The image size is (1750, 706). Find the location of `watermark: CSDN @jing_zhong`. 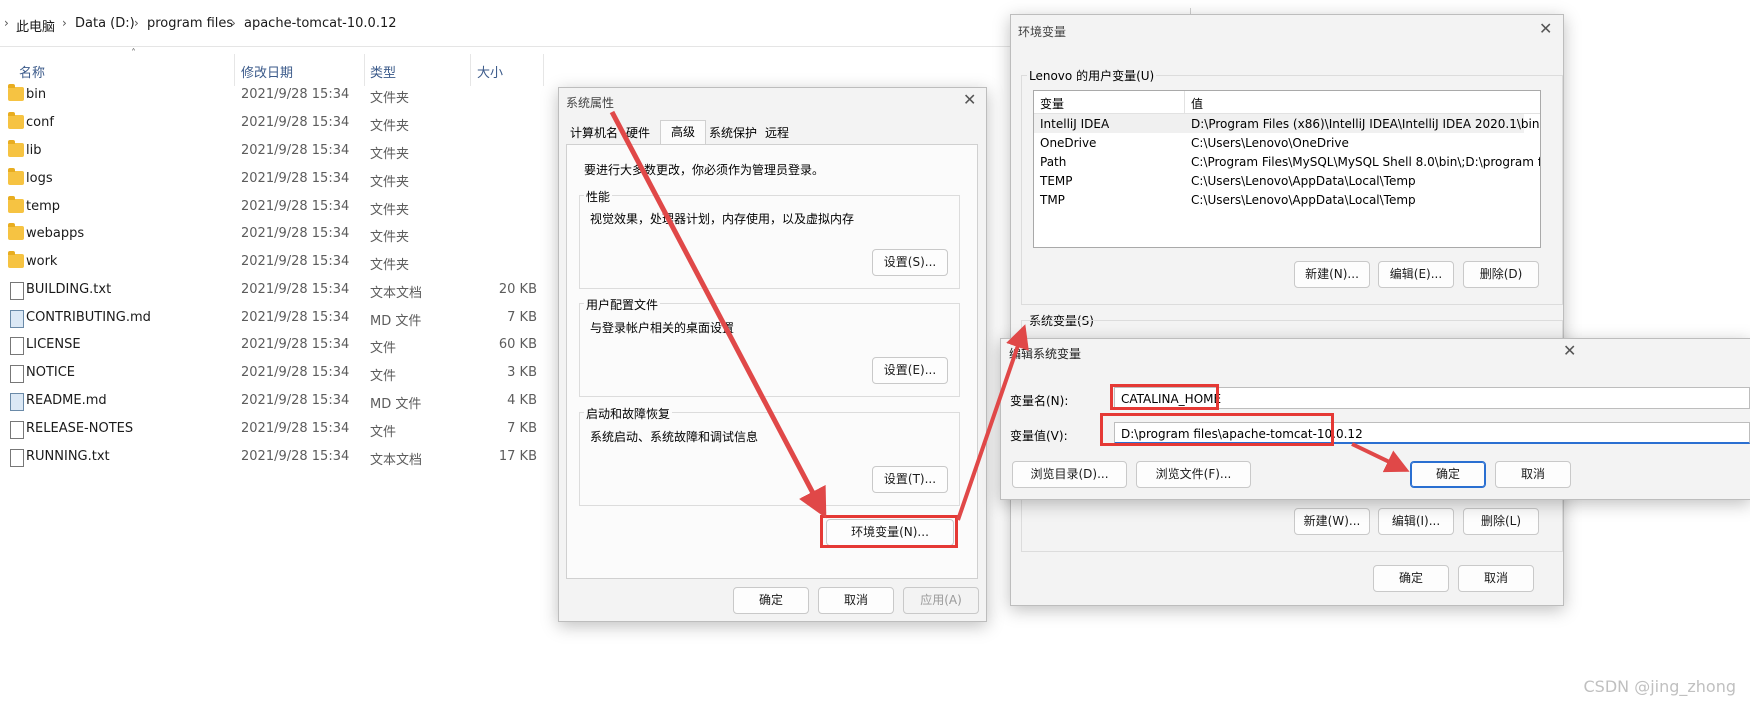

watermark: CSDN @jing_zhong is located at coordinates (1659, 686).